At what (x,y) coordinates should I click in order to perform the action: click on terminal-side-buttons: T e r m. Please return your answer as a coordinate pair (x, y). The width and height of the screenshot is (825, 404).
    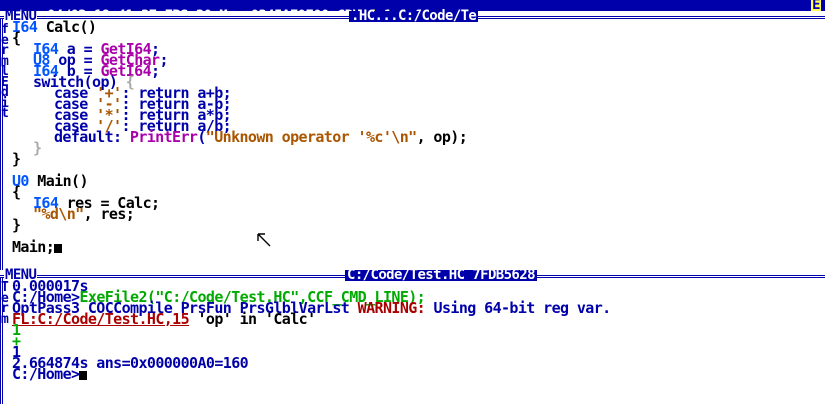
    Looking at the image, I should click on (5, 303).